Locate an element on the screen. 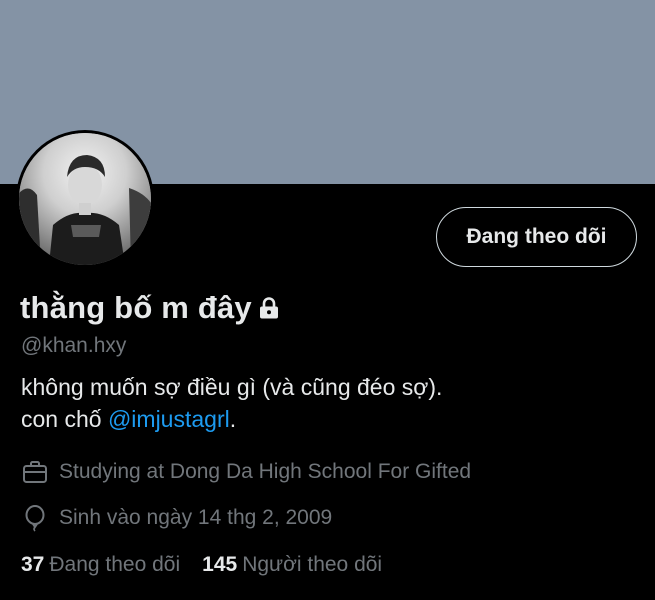 The height and width of the screenshot is (600, 655). bio-line-1: không muốn sợ điều gì (và cũng đéo sợ). is located at coordinates (232, 387).